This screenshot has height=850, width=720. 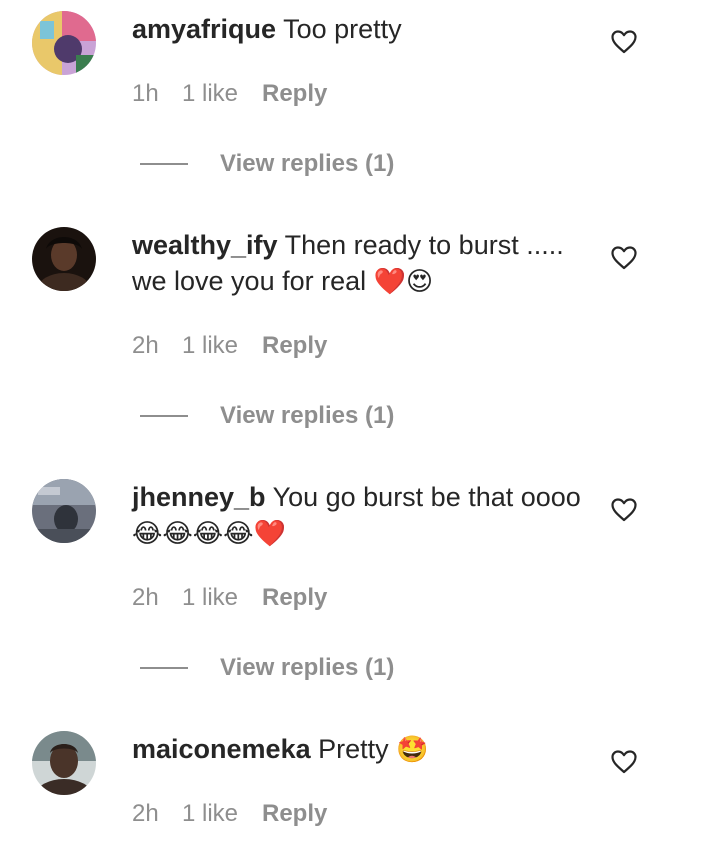 I want to click on comment-emoji: 😂😂😂😂❤️, so click(x=209, y=534).